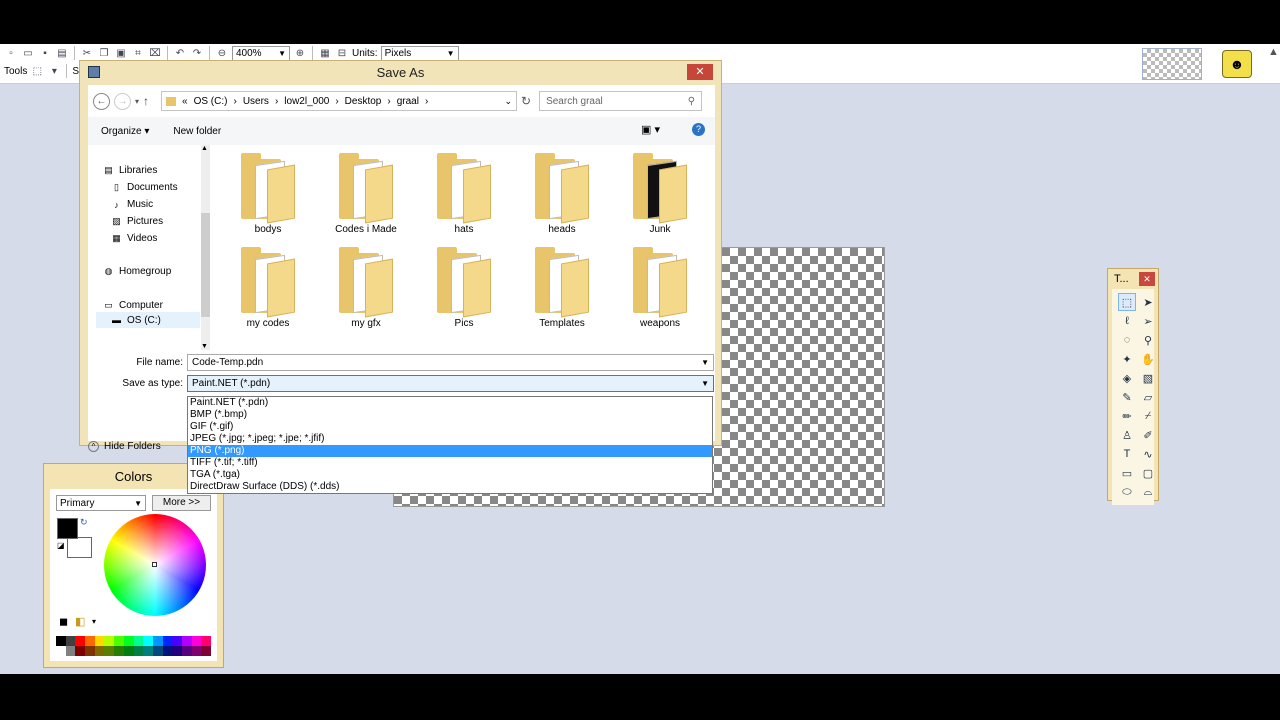 Image resolution: width=1280 pixels, height=720 pixels. Describe the element at coordinates (180, 53) in the screenshot. I see `undo-icon: ↶` at that location.